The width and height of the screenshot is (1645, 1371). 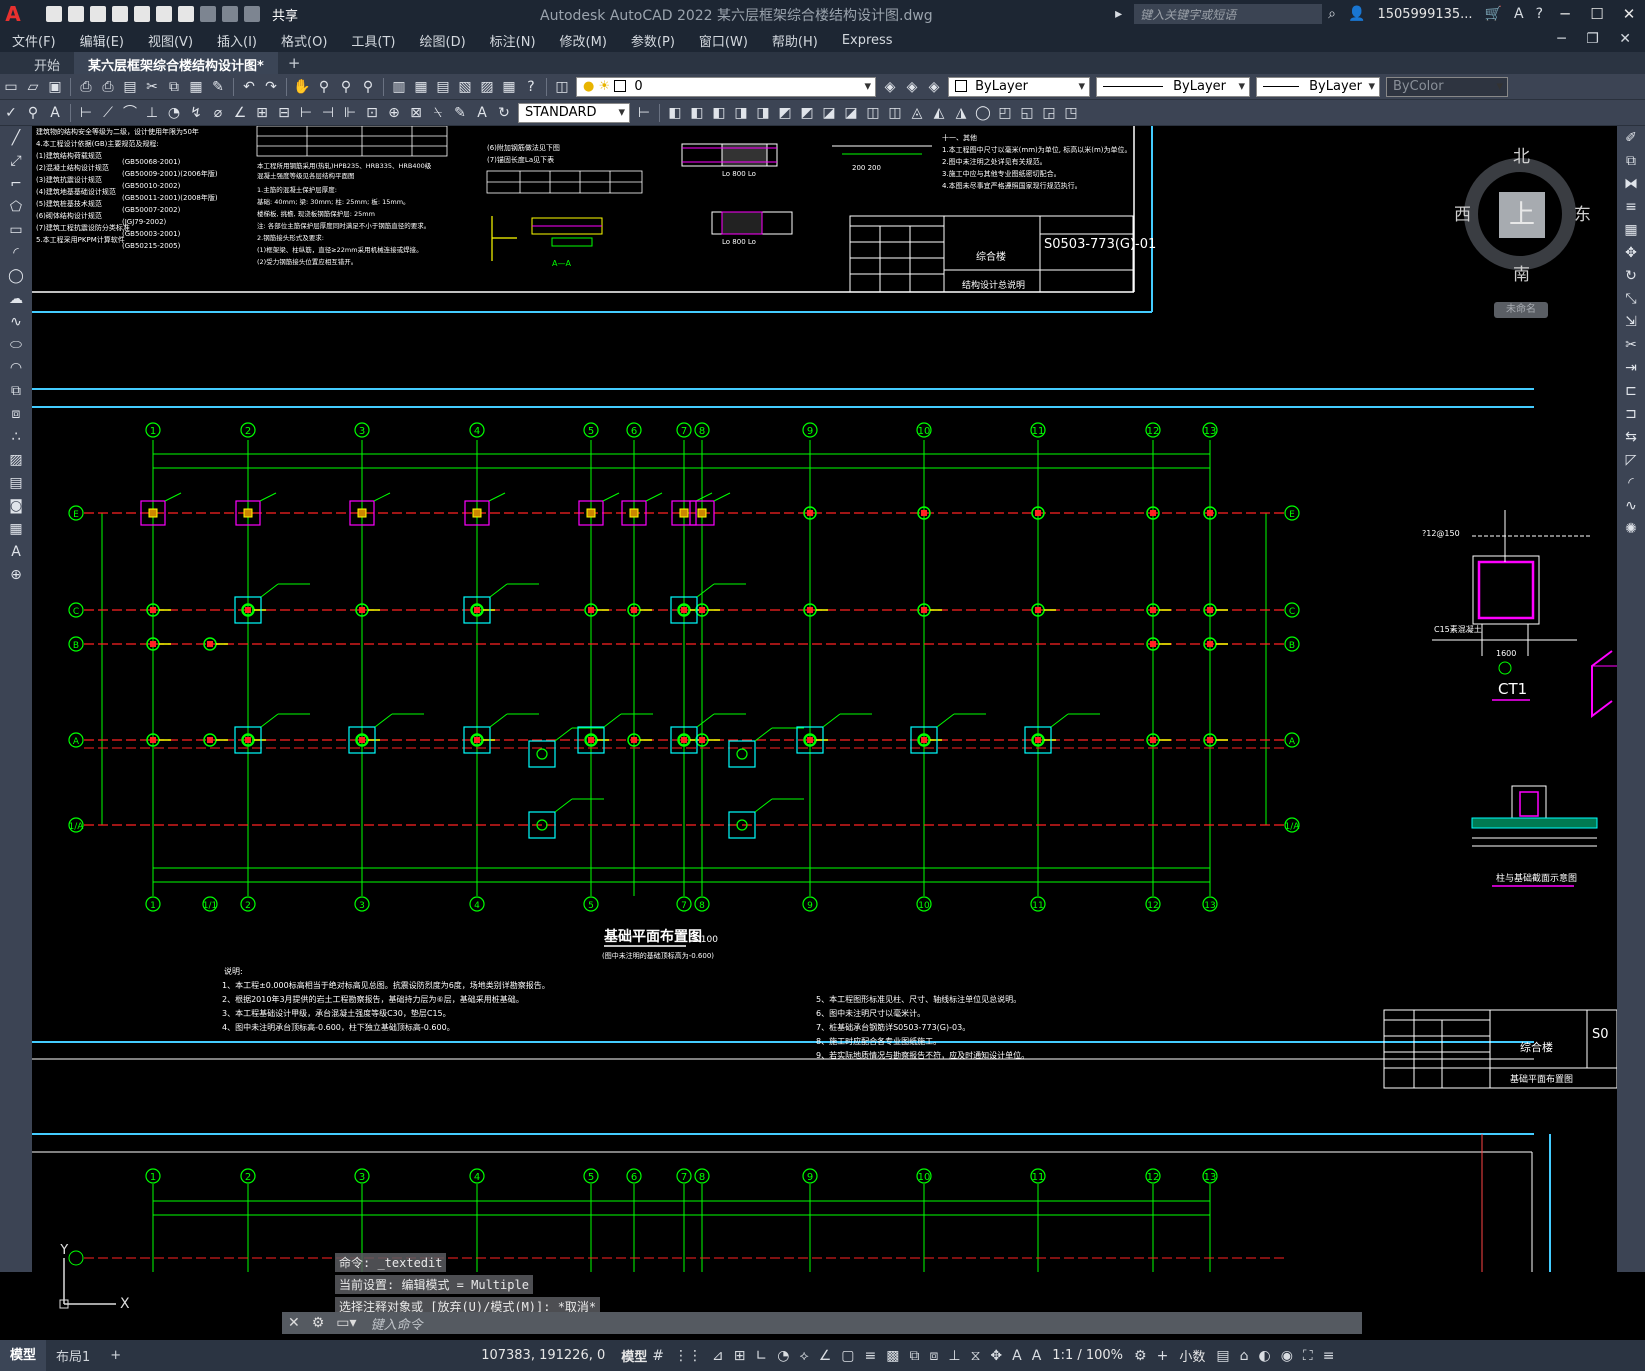 What do you see at coordinates (16, 575) in the screenshot?
I see `add-selected-icon: ⊕` at bounding box center [16, 575].